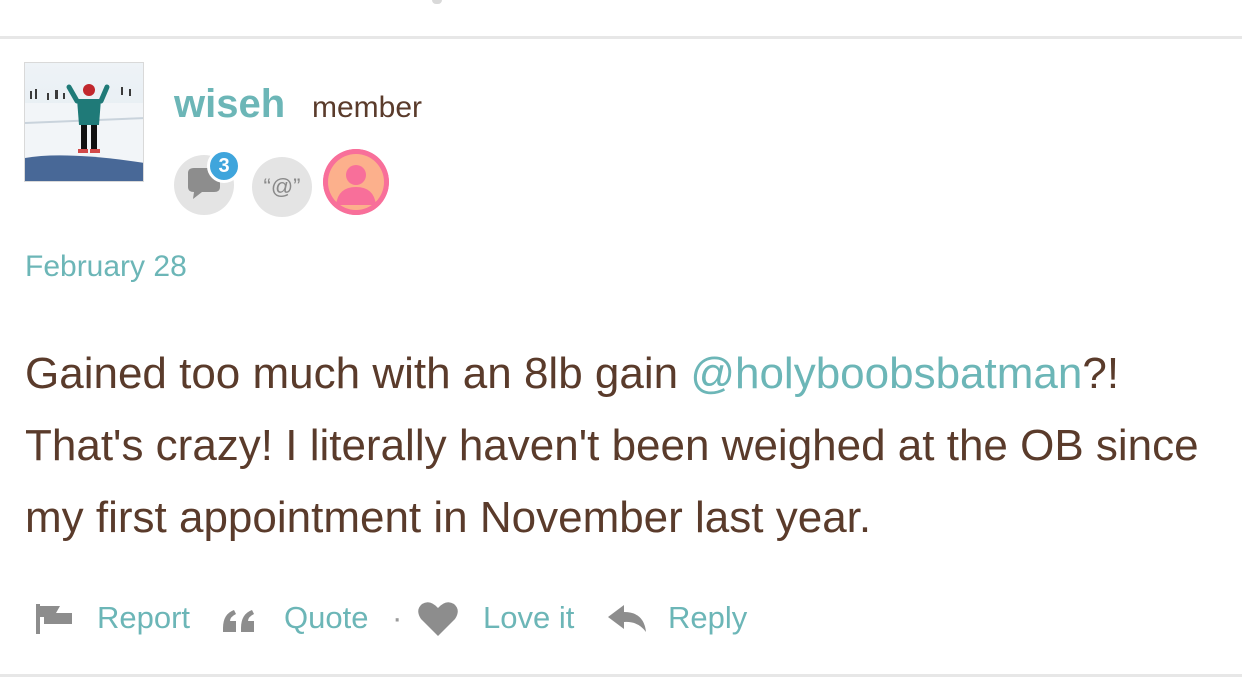 The image size is (1242, 691). I want to click on post-date: February 28, so click(106, 267).